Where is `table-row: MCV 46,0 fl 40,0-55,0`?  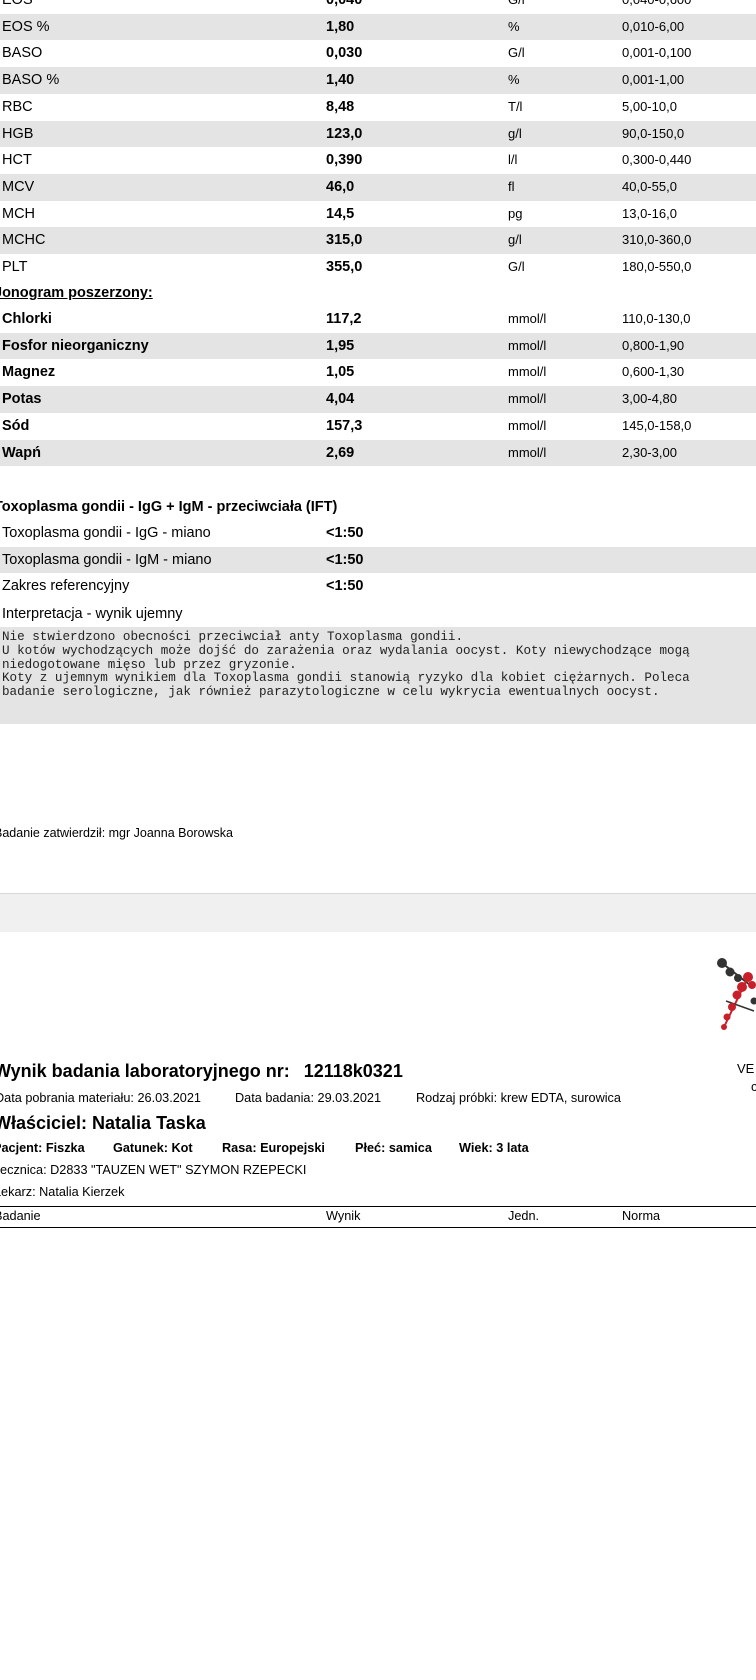 table-row: MCV 46,0 fl 40,0-55,0 is located at coordinates (378, 187).